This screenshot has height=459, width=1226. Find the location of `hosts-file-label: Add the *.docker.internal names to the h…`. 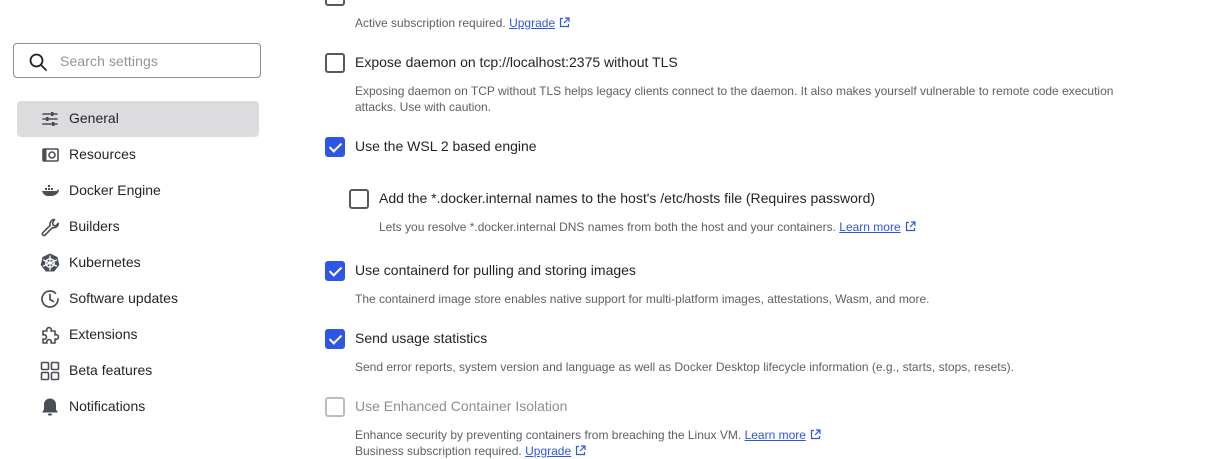

hosts-file-label: Add the *.docker.internal names to the h… is located at coordinates (627, 198).